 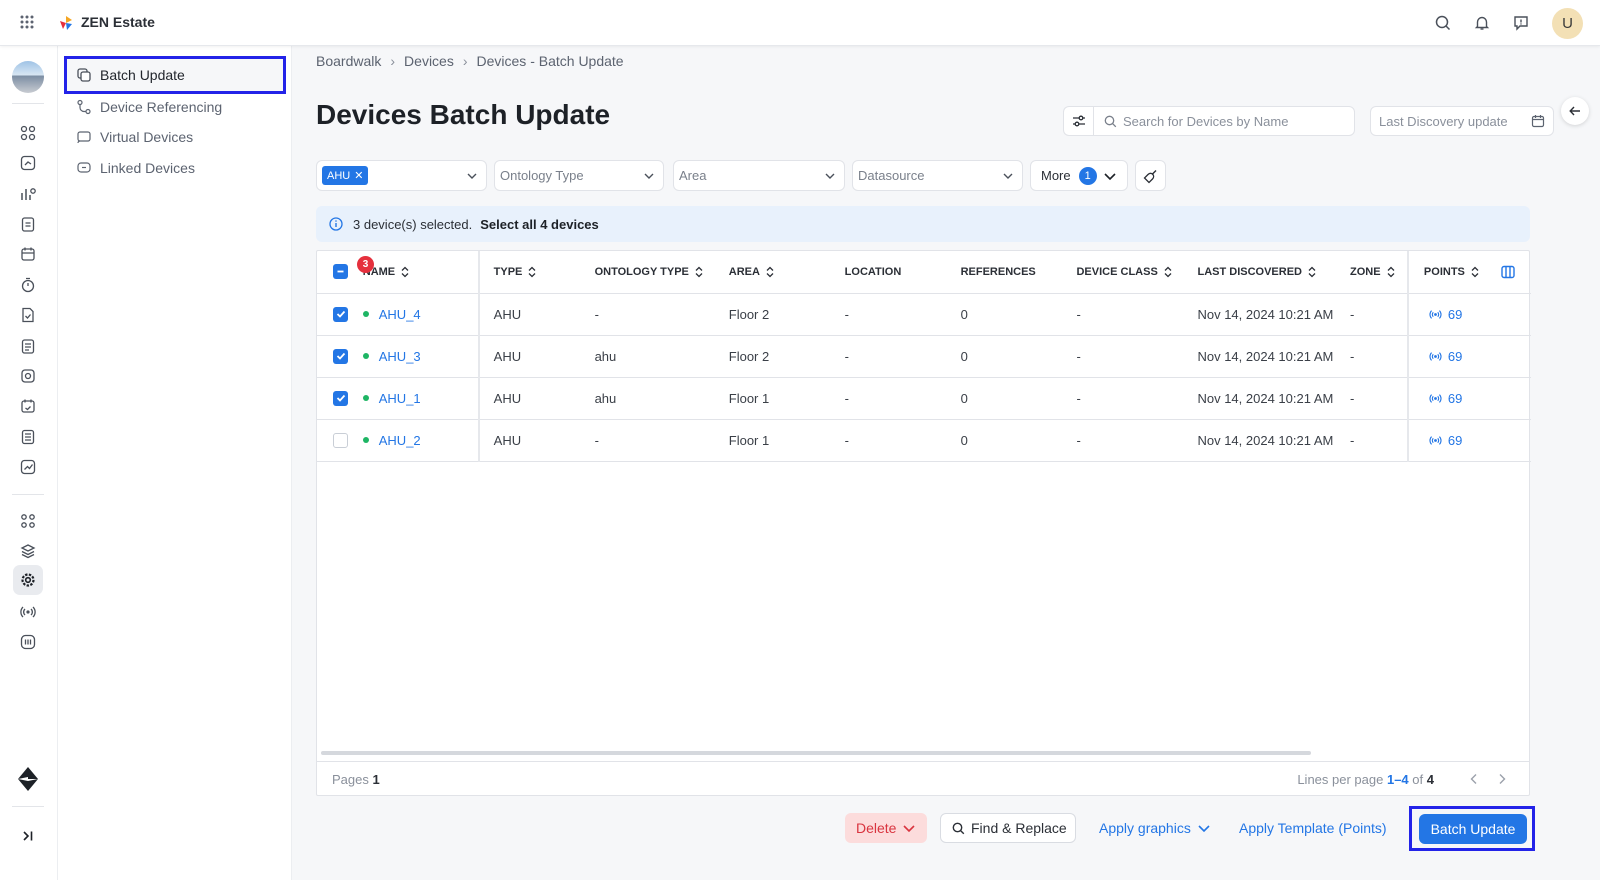 I want to click on user-avatar: U, so click(x=1567, y=23).